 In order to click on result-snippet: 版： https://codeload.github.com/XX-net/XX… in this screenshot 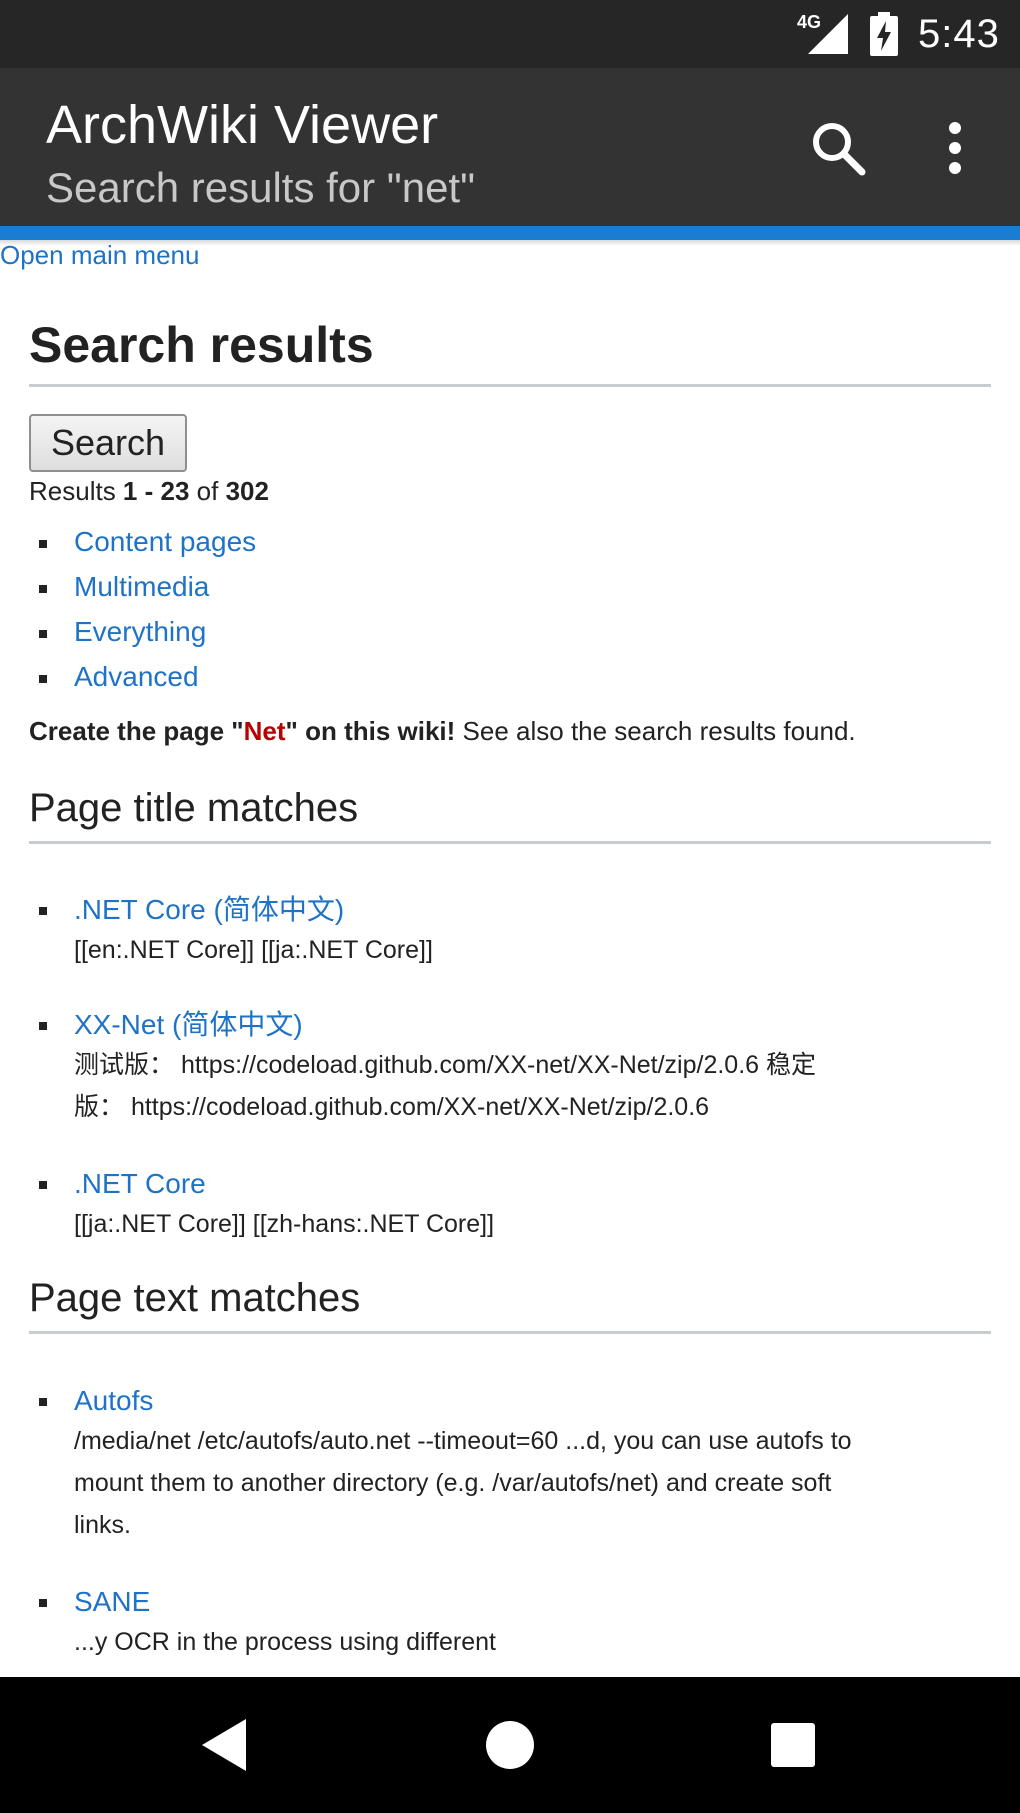, I will do `click(392, 1107)`.